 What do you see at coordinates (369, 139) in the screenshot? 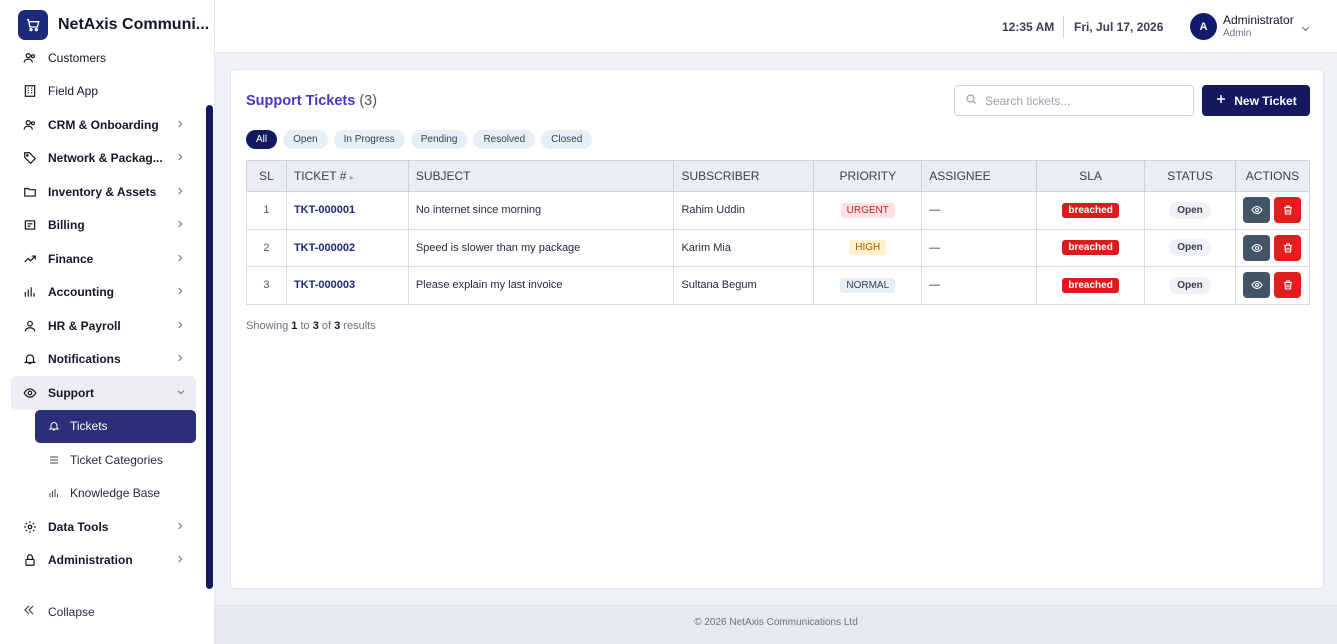
I see `filter-in-progress: In Progress` at bounding box center [369, 139].